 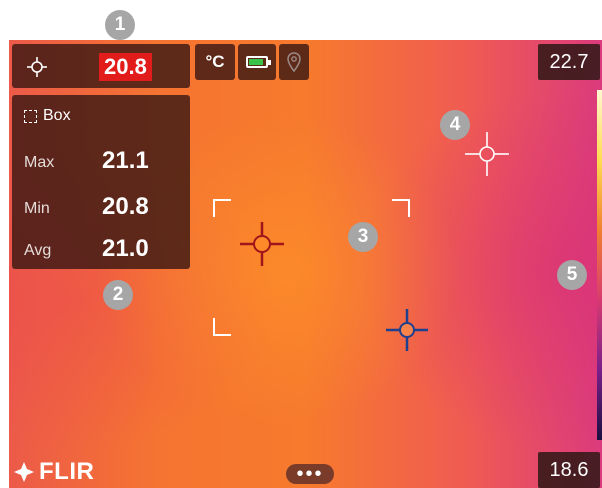 What do you see at coordinates (101, 182) in the screenshot?
I see `measurement-results-table: Box Max 21.1 Min 20.8 Avg 21.0` at bounding box center [101, 182].